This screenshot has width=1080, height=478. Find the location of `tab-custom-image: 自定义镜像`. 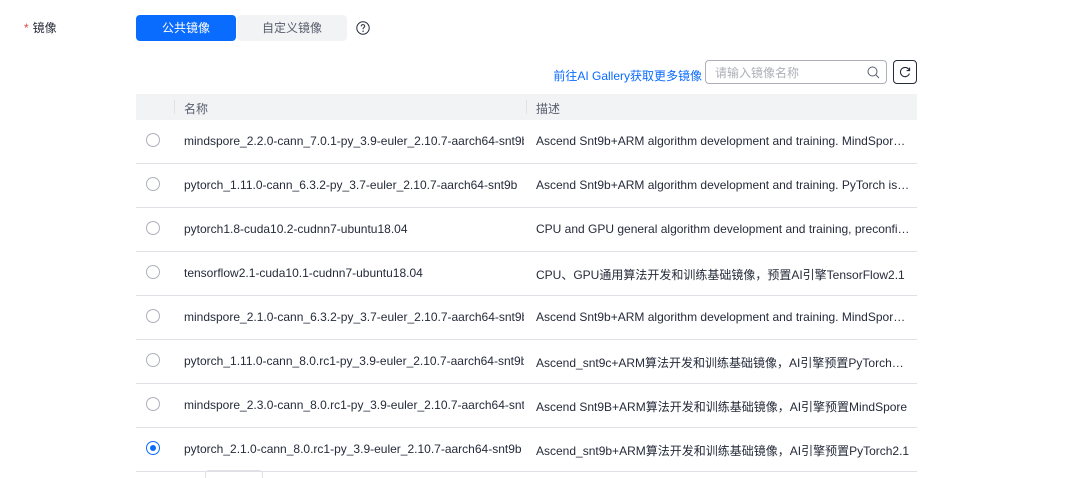

tab-custom-image: 自定义镜像 is located at coordinates (292, 28).